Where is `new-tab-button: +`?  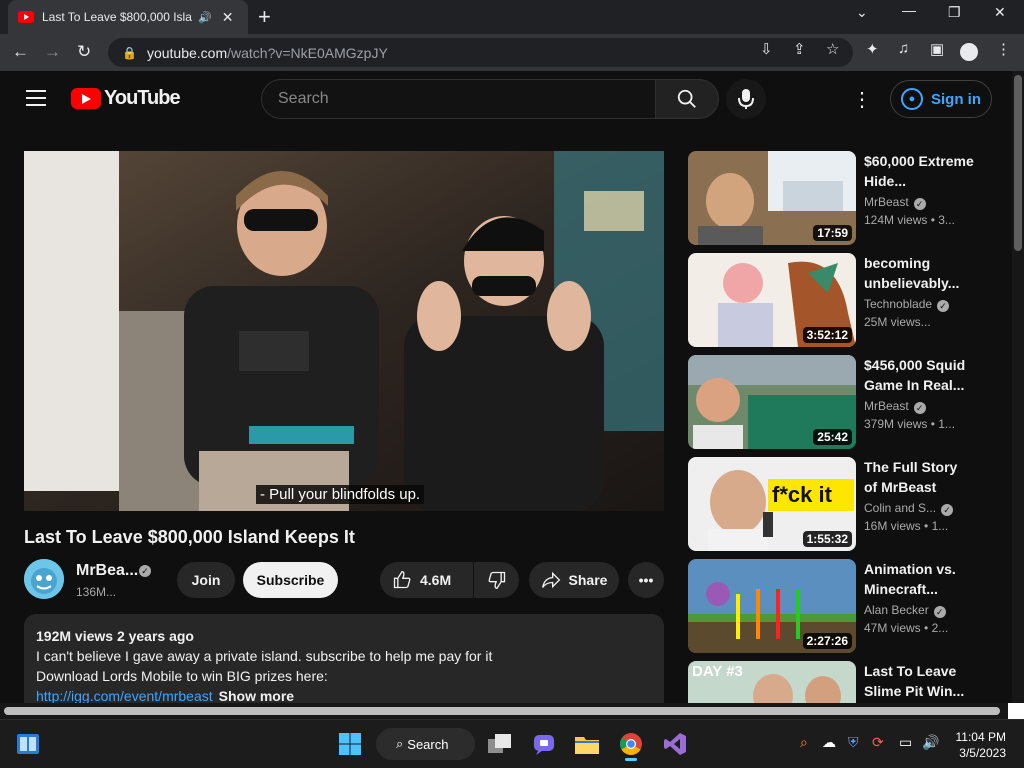
new-tab-button: + is located at coordinates (264, 17).